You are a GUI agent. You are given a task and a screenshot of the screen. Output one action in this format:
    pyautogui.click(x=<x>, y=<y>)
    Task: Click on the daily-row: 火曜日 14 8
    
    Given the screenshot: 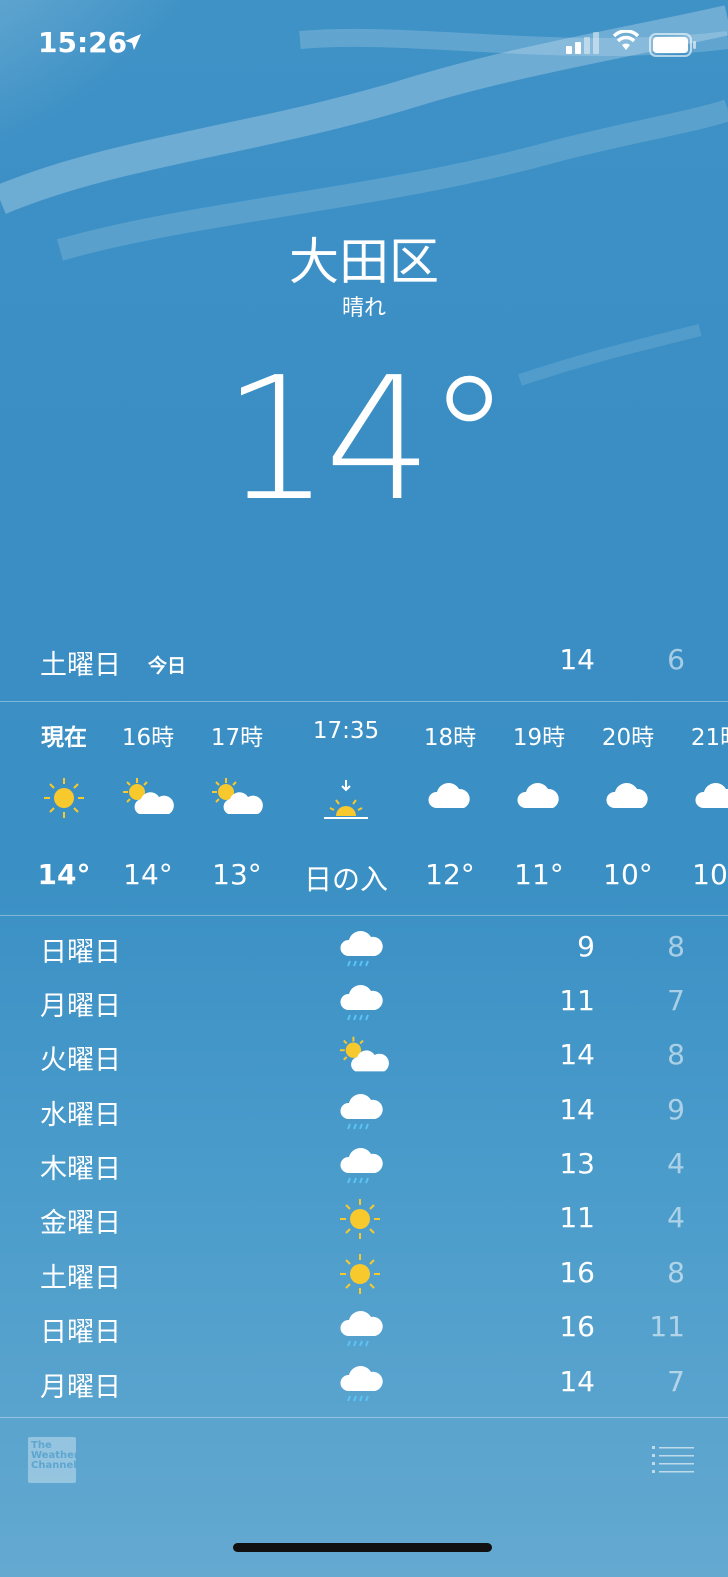 What is the action you would take?
    pyautogui.click(x=364, y=1057)
    